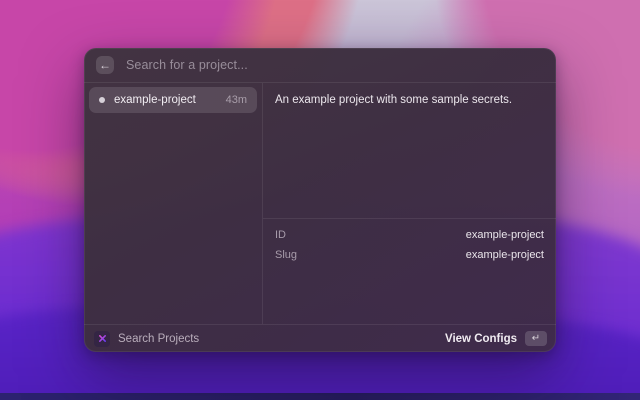 The width and height of the screenshot is (640, 400). I want to click on back-arrow-icon: ←, so click(105, 65).